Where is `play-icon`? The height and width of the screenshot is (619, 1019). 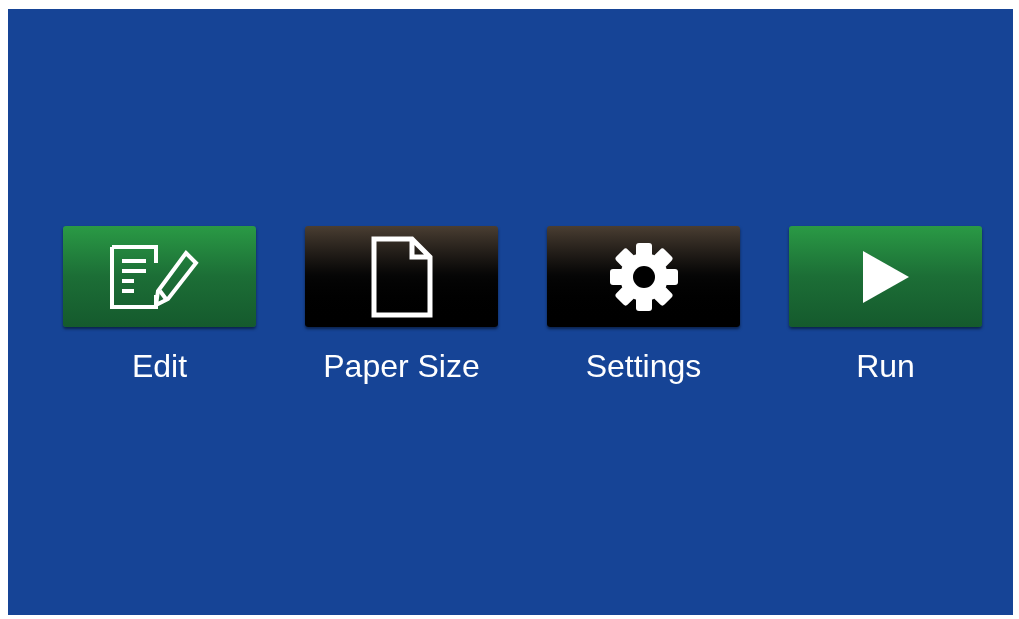 play-icon is located at coordinates (885, 276).